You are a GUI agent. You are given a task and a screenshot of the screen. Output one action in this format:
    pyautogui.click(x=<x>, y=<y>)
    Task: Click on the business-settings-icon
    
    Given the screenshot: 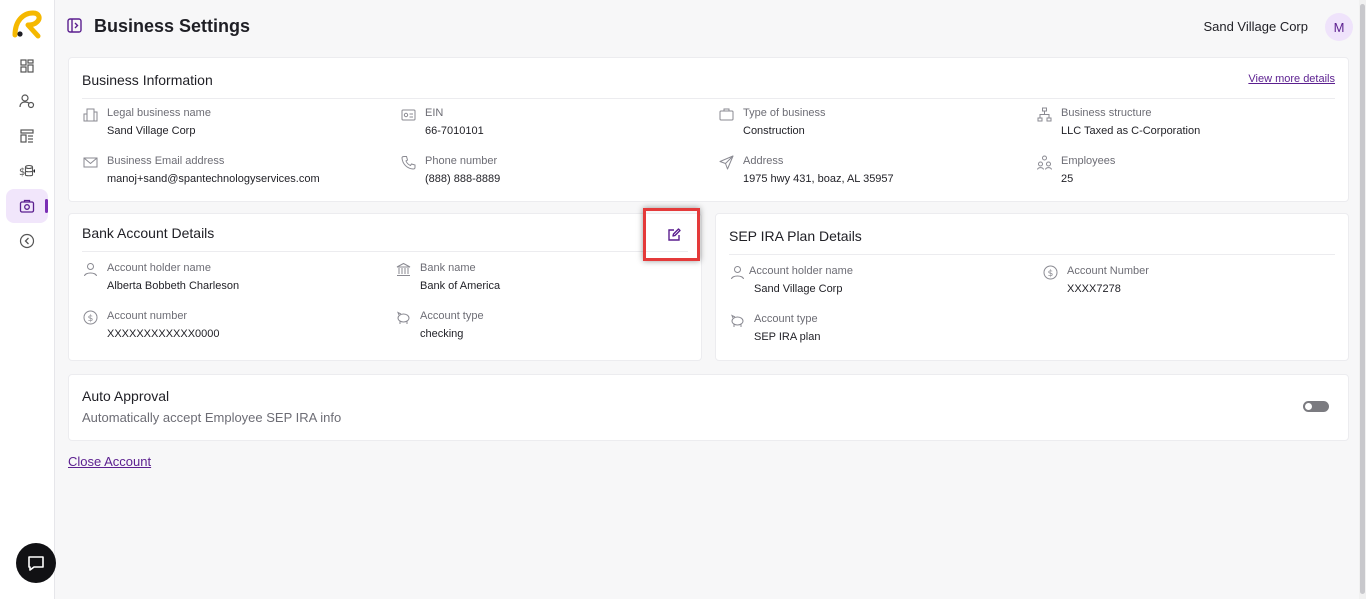 What is the action you would take?
    pyautogui.click(x=27, y=206)
    